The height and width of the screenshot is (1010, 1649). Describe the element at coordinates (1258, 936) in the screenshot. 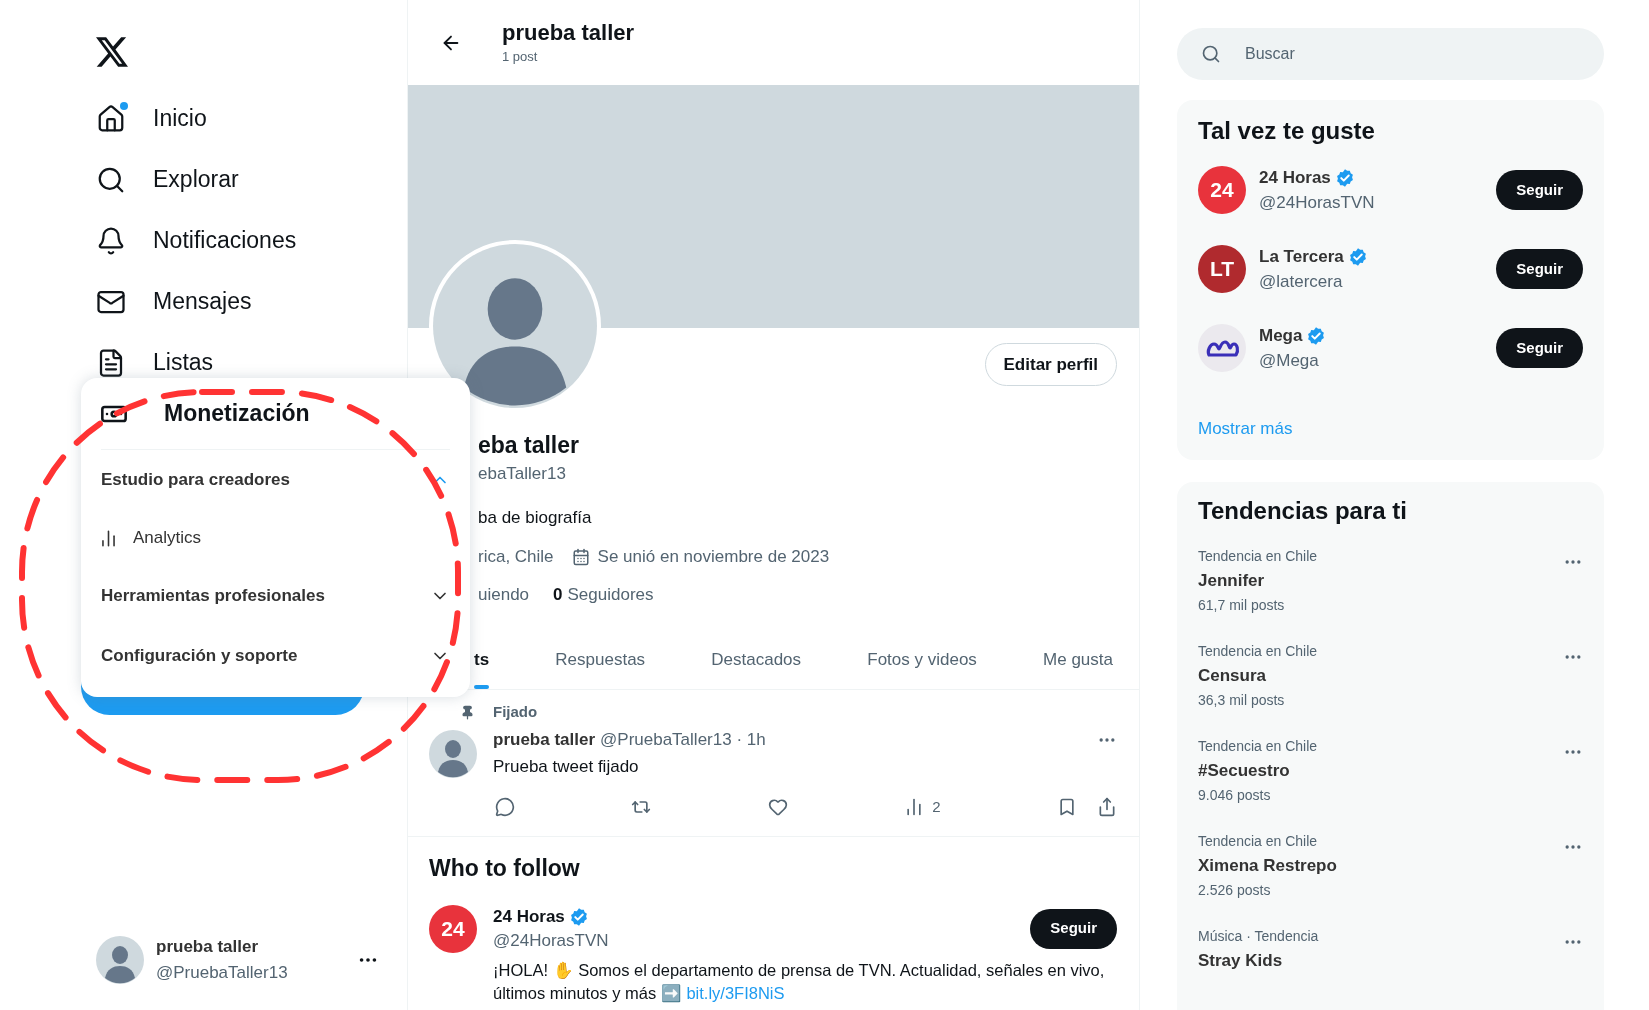

I see `trend-context: Música · Tendencia` at that location.